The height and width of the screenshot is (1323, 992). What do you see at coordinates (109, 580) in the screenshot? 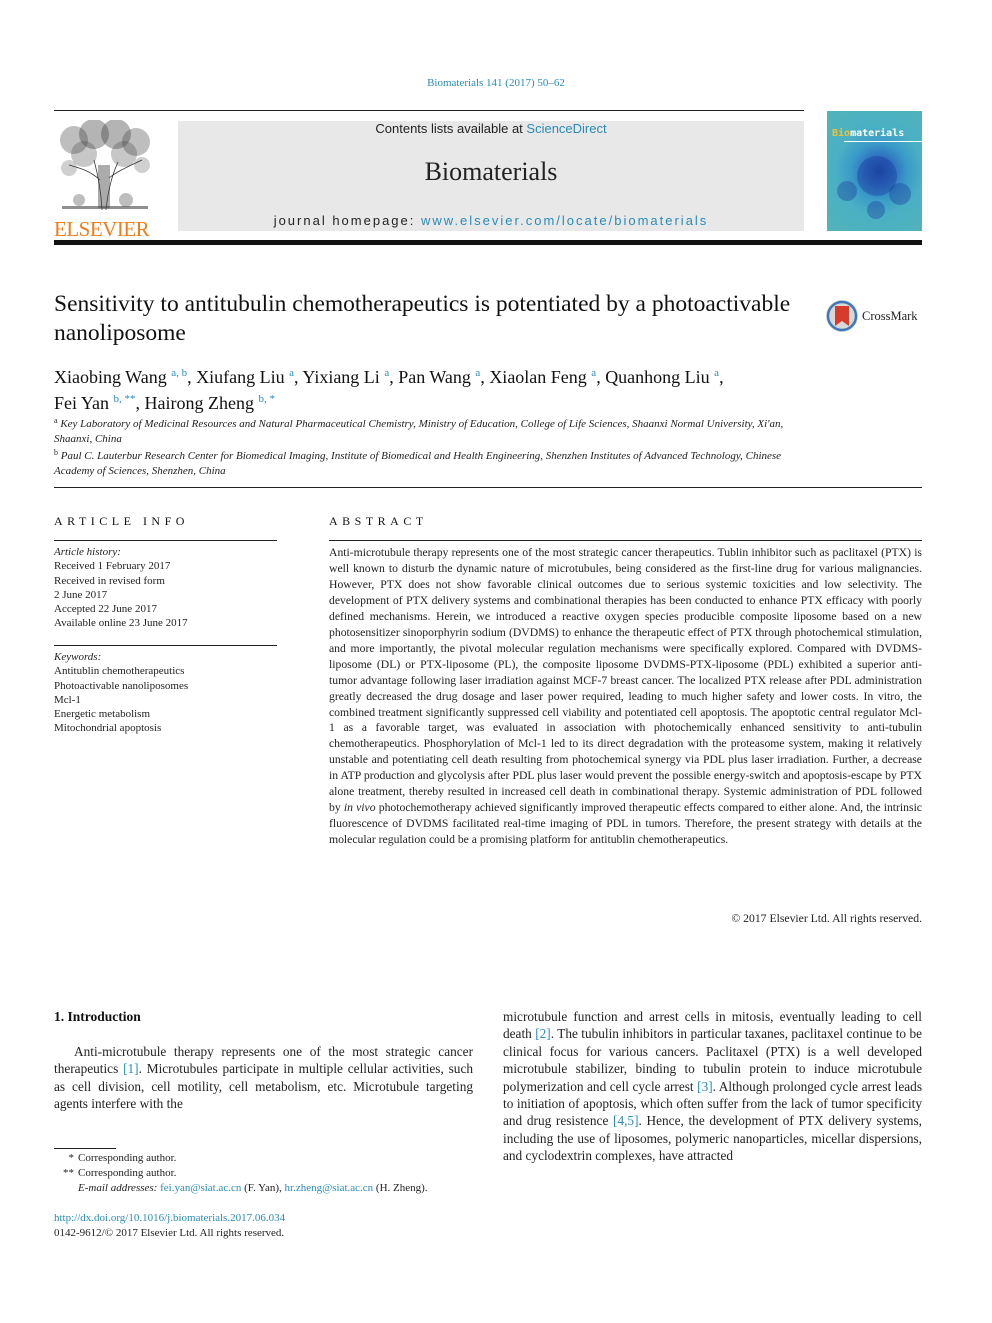
I see `history-item: Received in revised form` at bounding box center [109, 580].